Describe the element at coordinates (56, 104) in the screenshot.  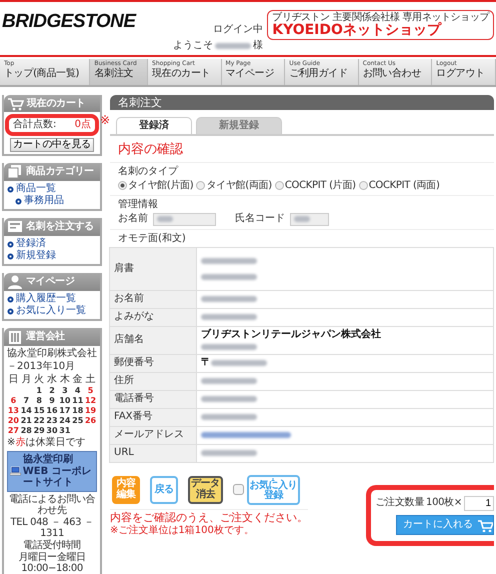
I see `panel-title: 現在のカート` at that location.